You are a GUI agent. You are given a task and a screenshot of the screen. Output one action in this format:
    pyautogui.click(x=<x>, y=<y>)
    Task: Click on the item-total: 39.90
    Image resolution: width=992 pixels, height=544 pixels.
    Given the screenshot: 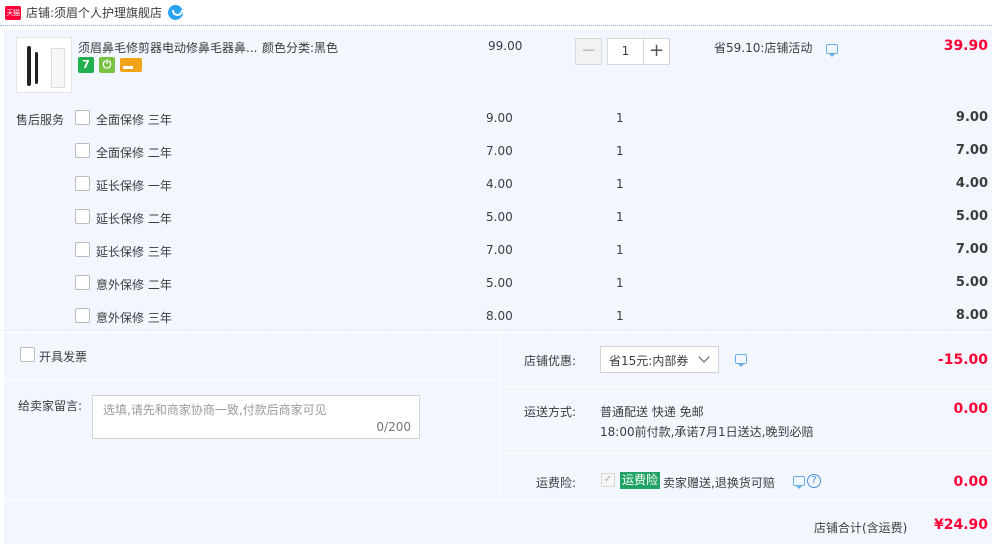 What is the action you would take?
    pyautogui.click(x=965, y=46)
    